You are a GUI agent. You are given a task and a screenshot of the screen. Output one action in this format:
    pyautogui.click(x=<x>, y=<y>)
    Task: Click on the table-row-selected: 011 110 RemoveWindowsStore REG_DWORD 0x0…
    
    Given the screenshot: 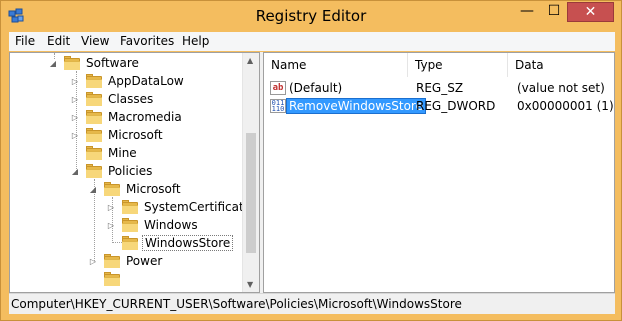 What is the action you would take?
    pyautogui.click(x=439, y=107)
    